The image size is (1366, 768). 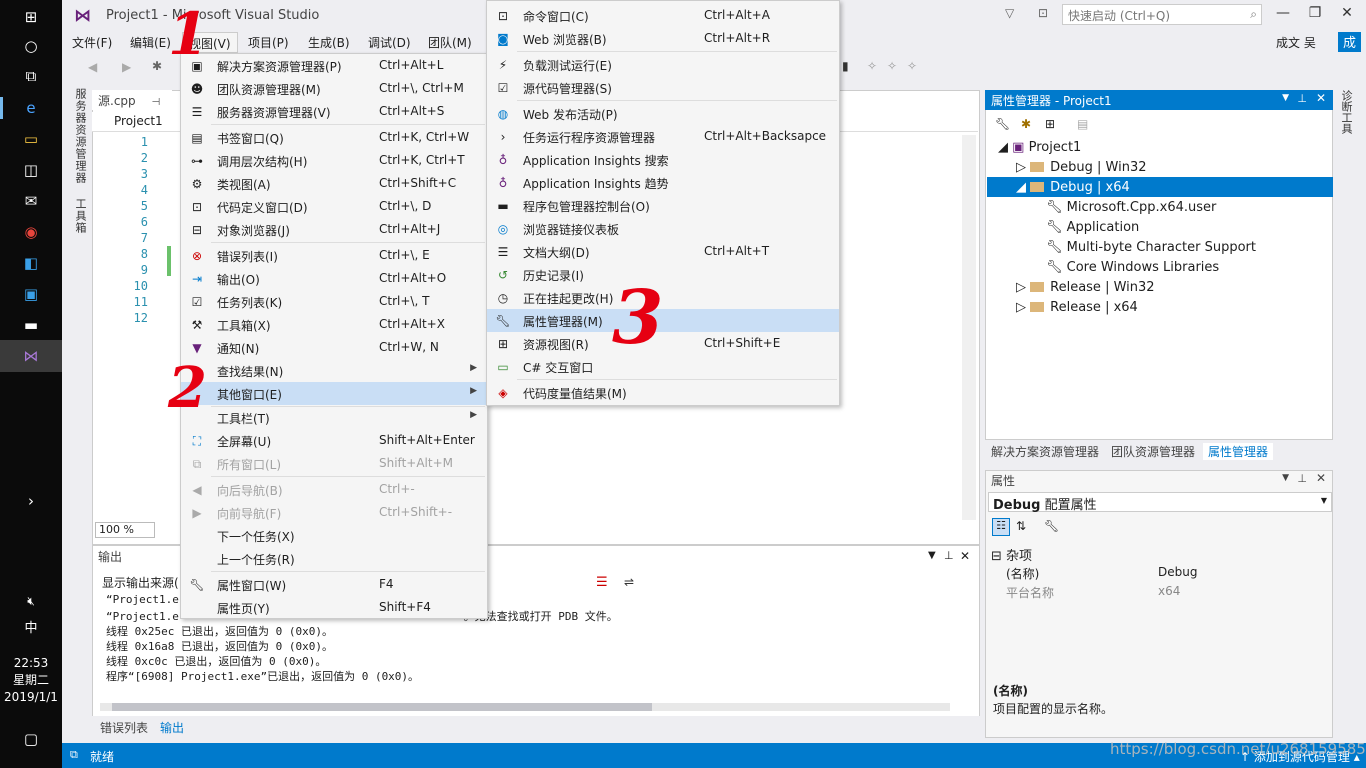 What do you see at coordinates (1132, 267) in the screenshot?
I see `tree-node-sheet: 🔧︎ Core Windows Libraries` at bounding box center [1132, 267].